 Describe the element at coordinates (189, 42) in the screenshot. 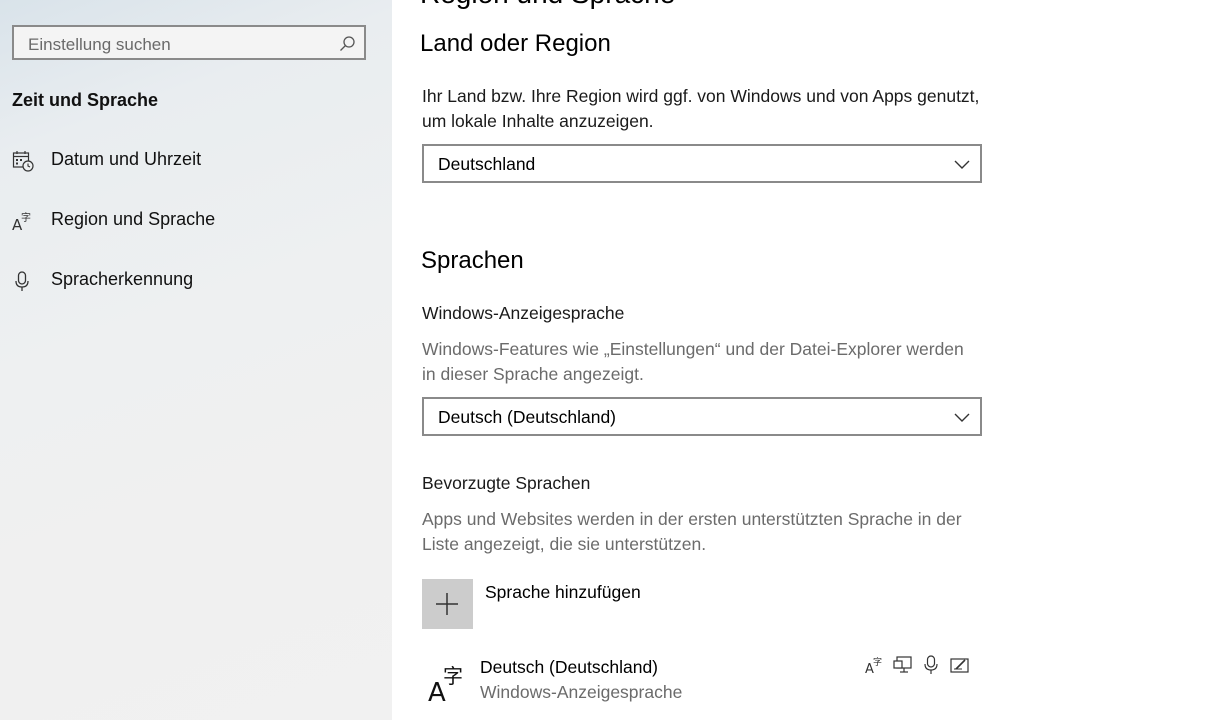

I see `search-box: Einstellung suchen` at that location.